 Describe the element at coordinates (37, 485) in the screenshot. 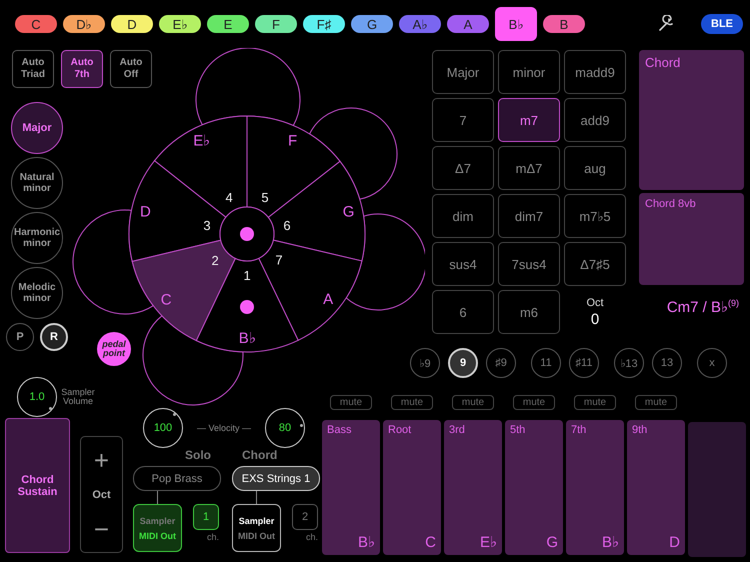

I see `chord-sustain-button: Chord Sustain` at that location.